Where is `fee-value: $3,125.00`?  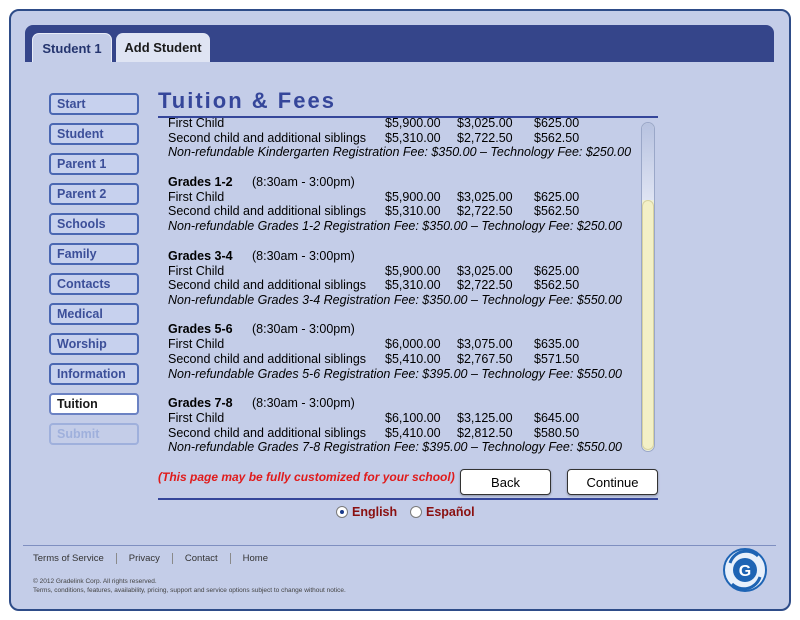 fee-value: $3,125.00 is located at coordinates (485, 418).